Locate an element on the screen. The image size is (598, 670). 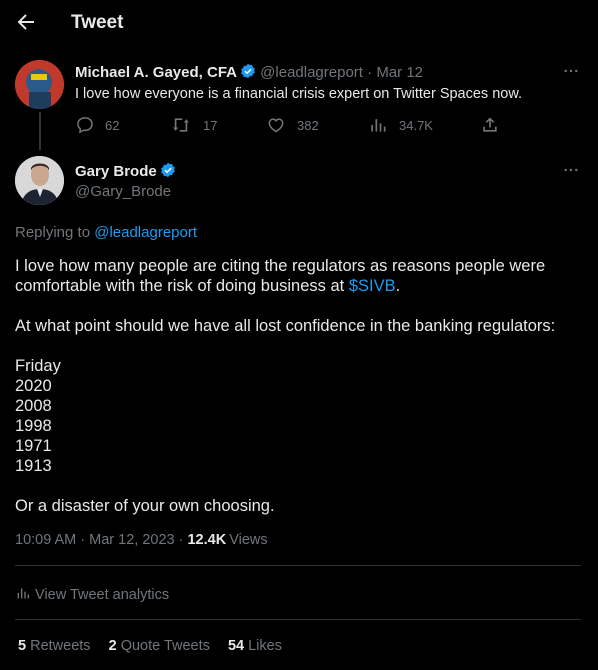
analytics-icon is located at coordinates (23, 593).